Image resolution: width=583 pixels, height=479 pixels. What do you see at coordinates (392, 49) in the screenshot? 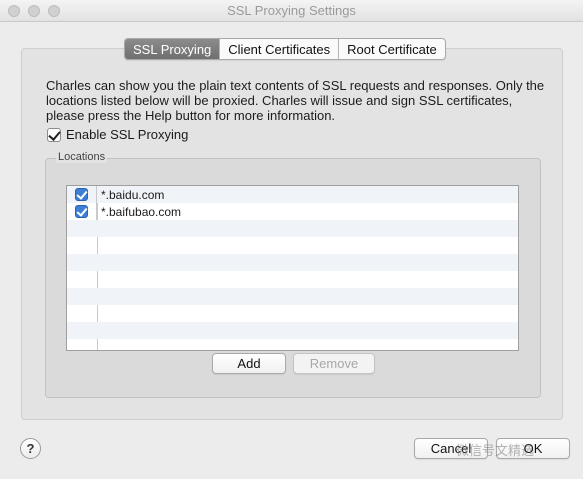
I see `tab-root-certificate: Root Certificate` at bounding box center [392, 49].